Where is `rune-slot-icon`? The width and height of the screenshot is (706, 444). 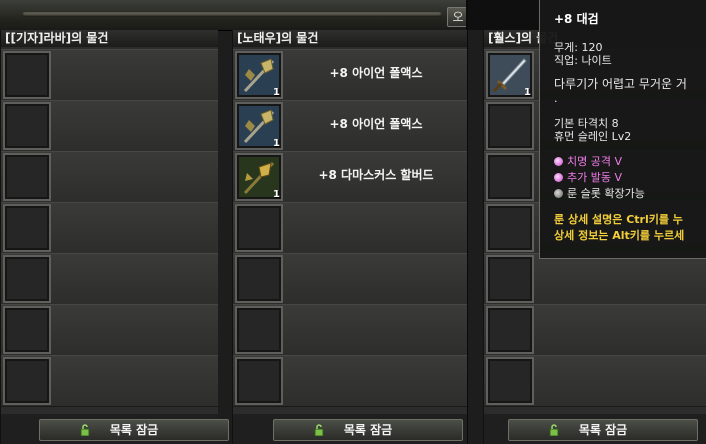
rune-slot-icon is located at coordinates (558, 193).